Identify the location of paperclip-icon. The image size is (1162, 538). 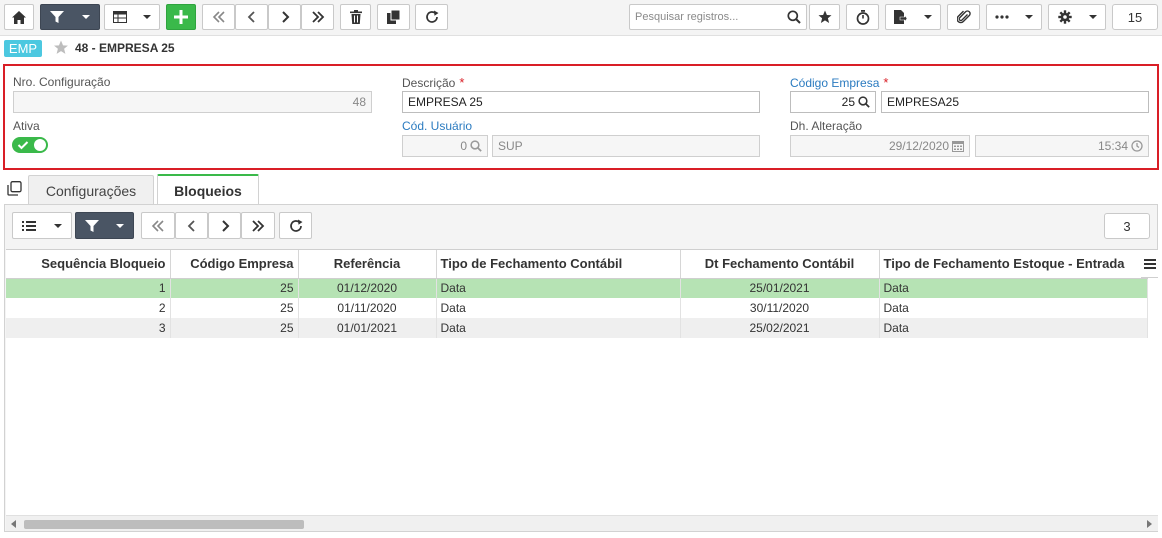
(963, 17).